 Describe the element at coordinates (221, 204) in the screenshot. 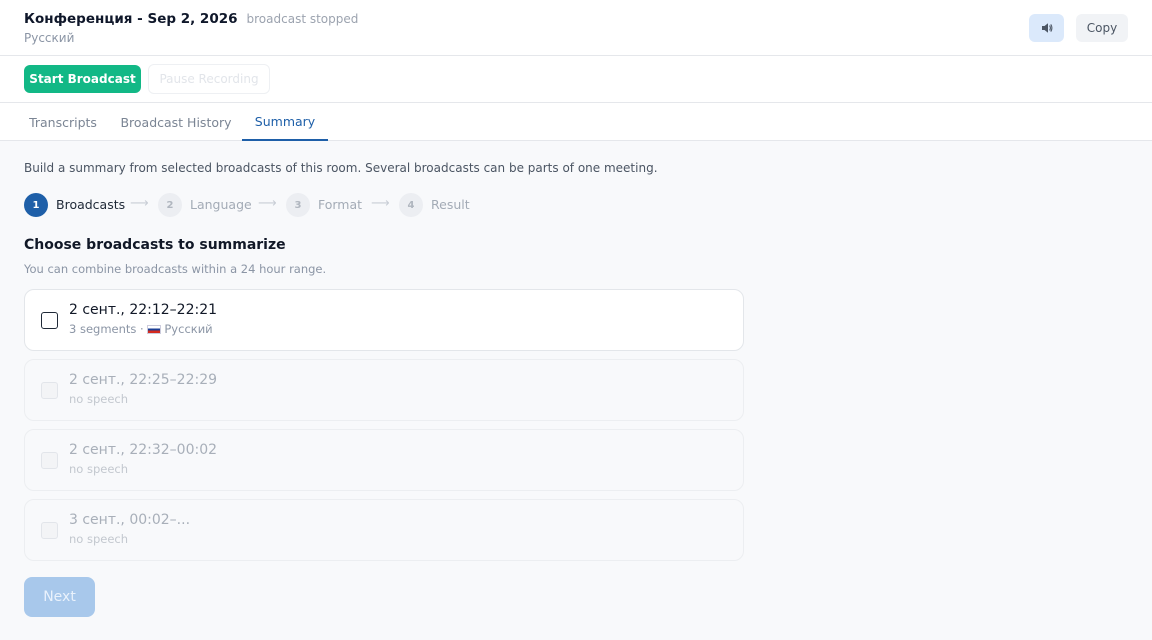

I see `step-2-label: Language` at that location.